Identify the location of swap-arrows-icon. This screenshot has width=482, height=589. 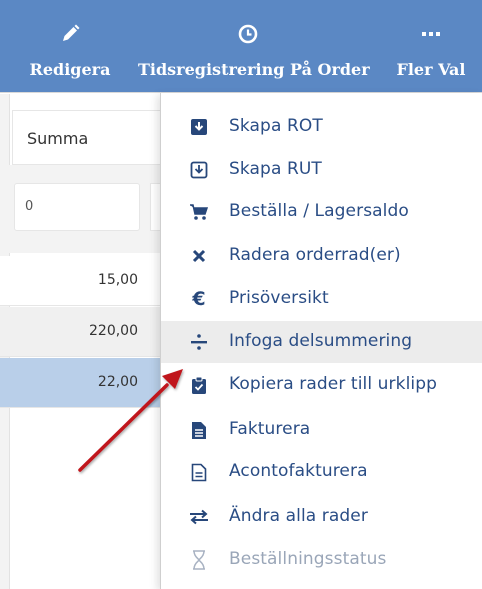
(199, 517).